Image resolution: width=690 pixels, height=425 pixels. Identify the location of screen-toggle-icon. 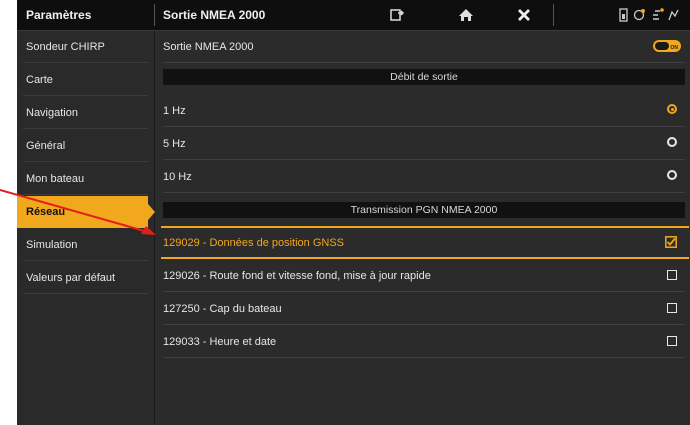
(397, 15).